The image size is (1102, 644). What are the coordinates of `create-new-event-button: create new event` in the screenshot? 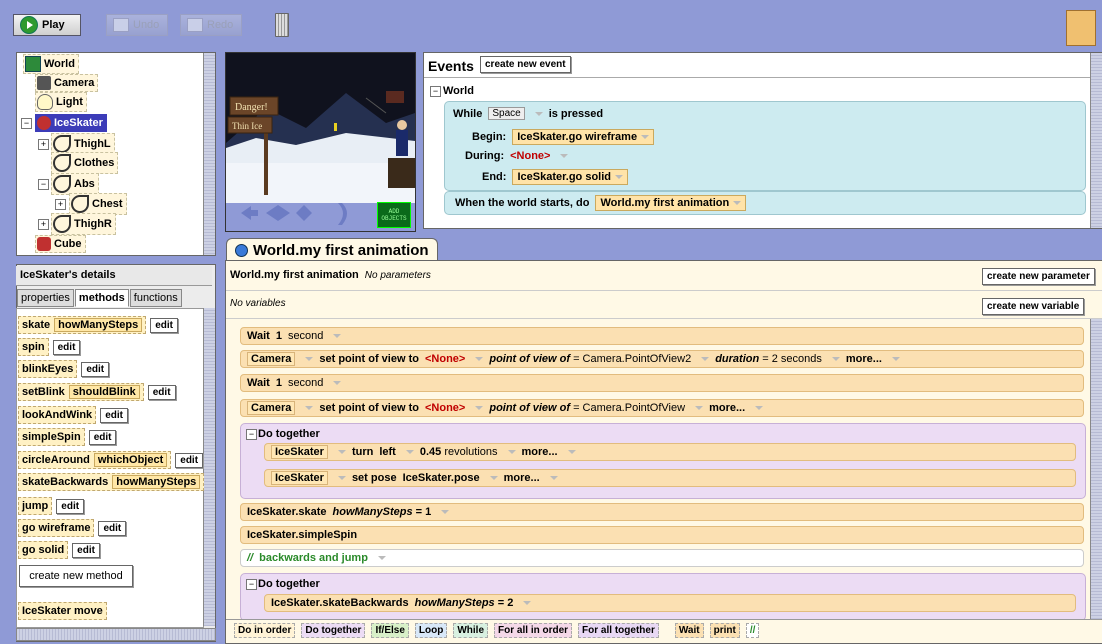 It's located at (525, 64).